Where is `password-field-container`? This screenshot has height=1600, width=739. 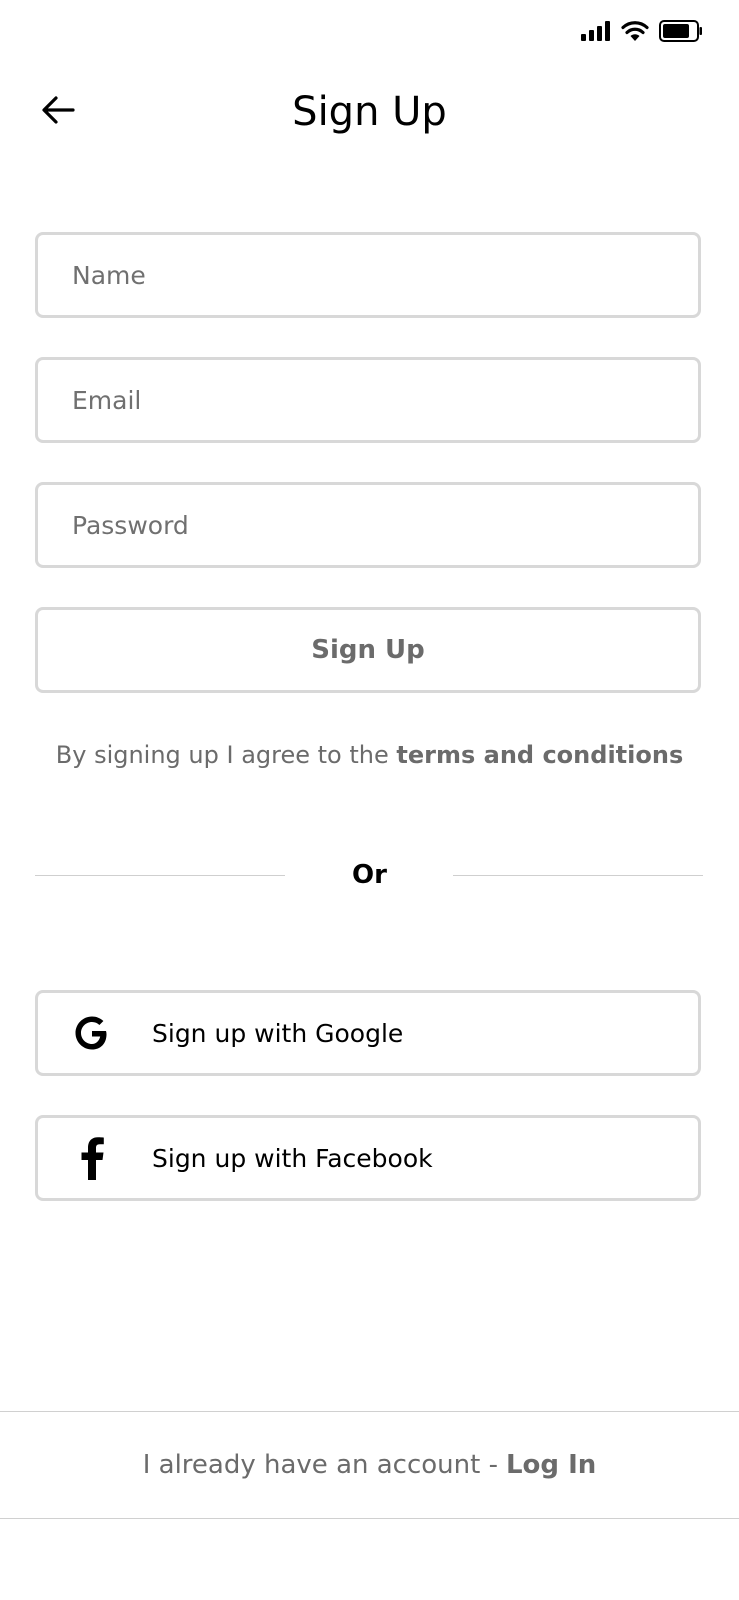
password-field-container is located at coordinates (368, 525).